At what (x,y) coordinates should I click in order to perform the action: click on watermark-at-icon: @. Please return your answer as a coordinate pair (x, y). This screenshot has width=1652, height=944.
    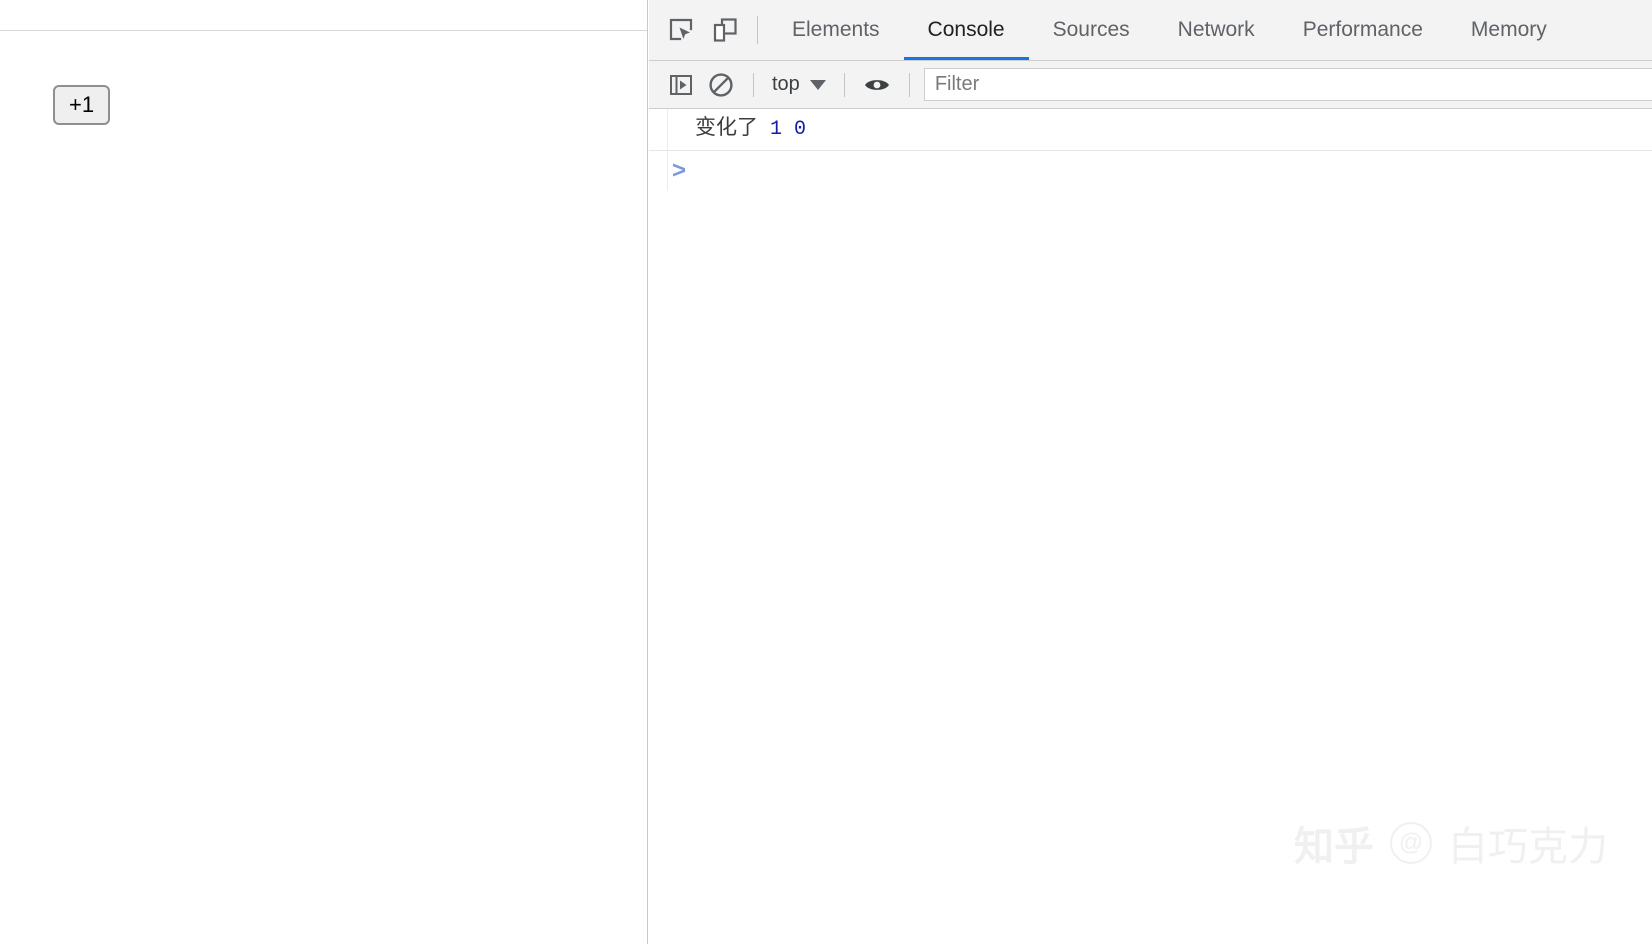
    Looking at the image, I should click on (1411, 843).